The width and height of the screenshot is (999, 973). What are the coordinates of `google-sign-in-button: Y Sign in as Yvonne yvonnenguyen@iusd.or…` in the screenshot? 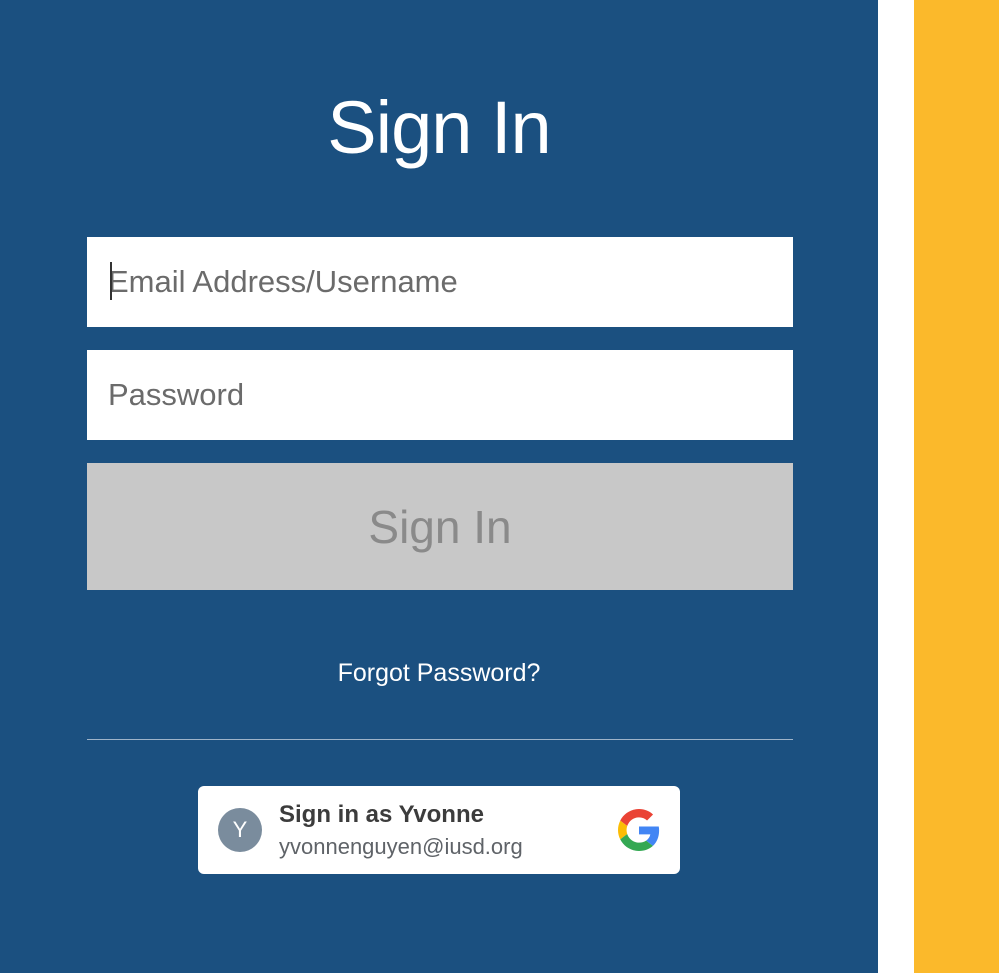 It's located at (439, 830).